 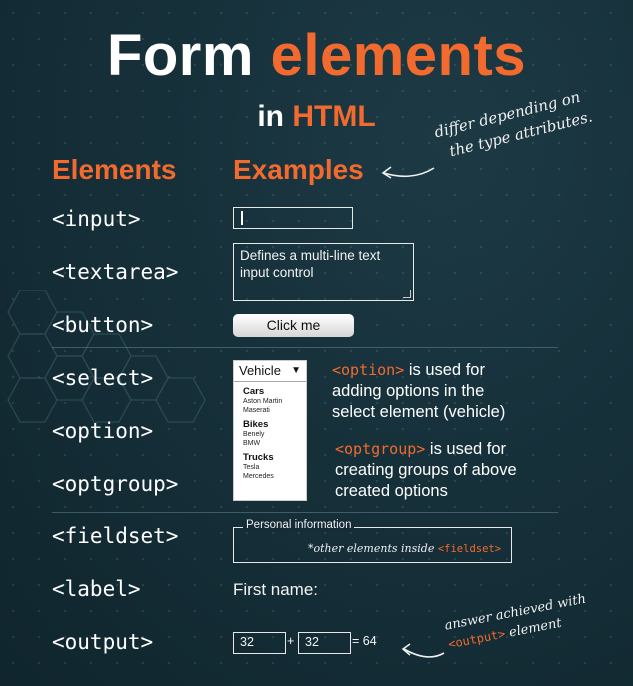 What do you see at coordinates (310, 264) in the screenshot?
I see `textarea-content: Defines a multi-line text input control` at bounding box center [310, 264].